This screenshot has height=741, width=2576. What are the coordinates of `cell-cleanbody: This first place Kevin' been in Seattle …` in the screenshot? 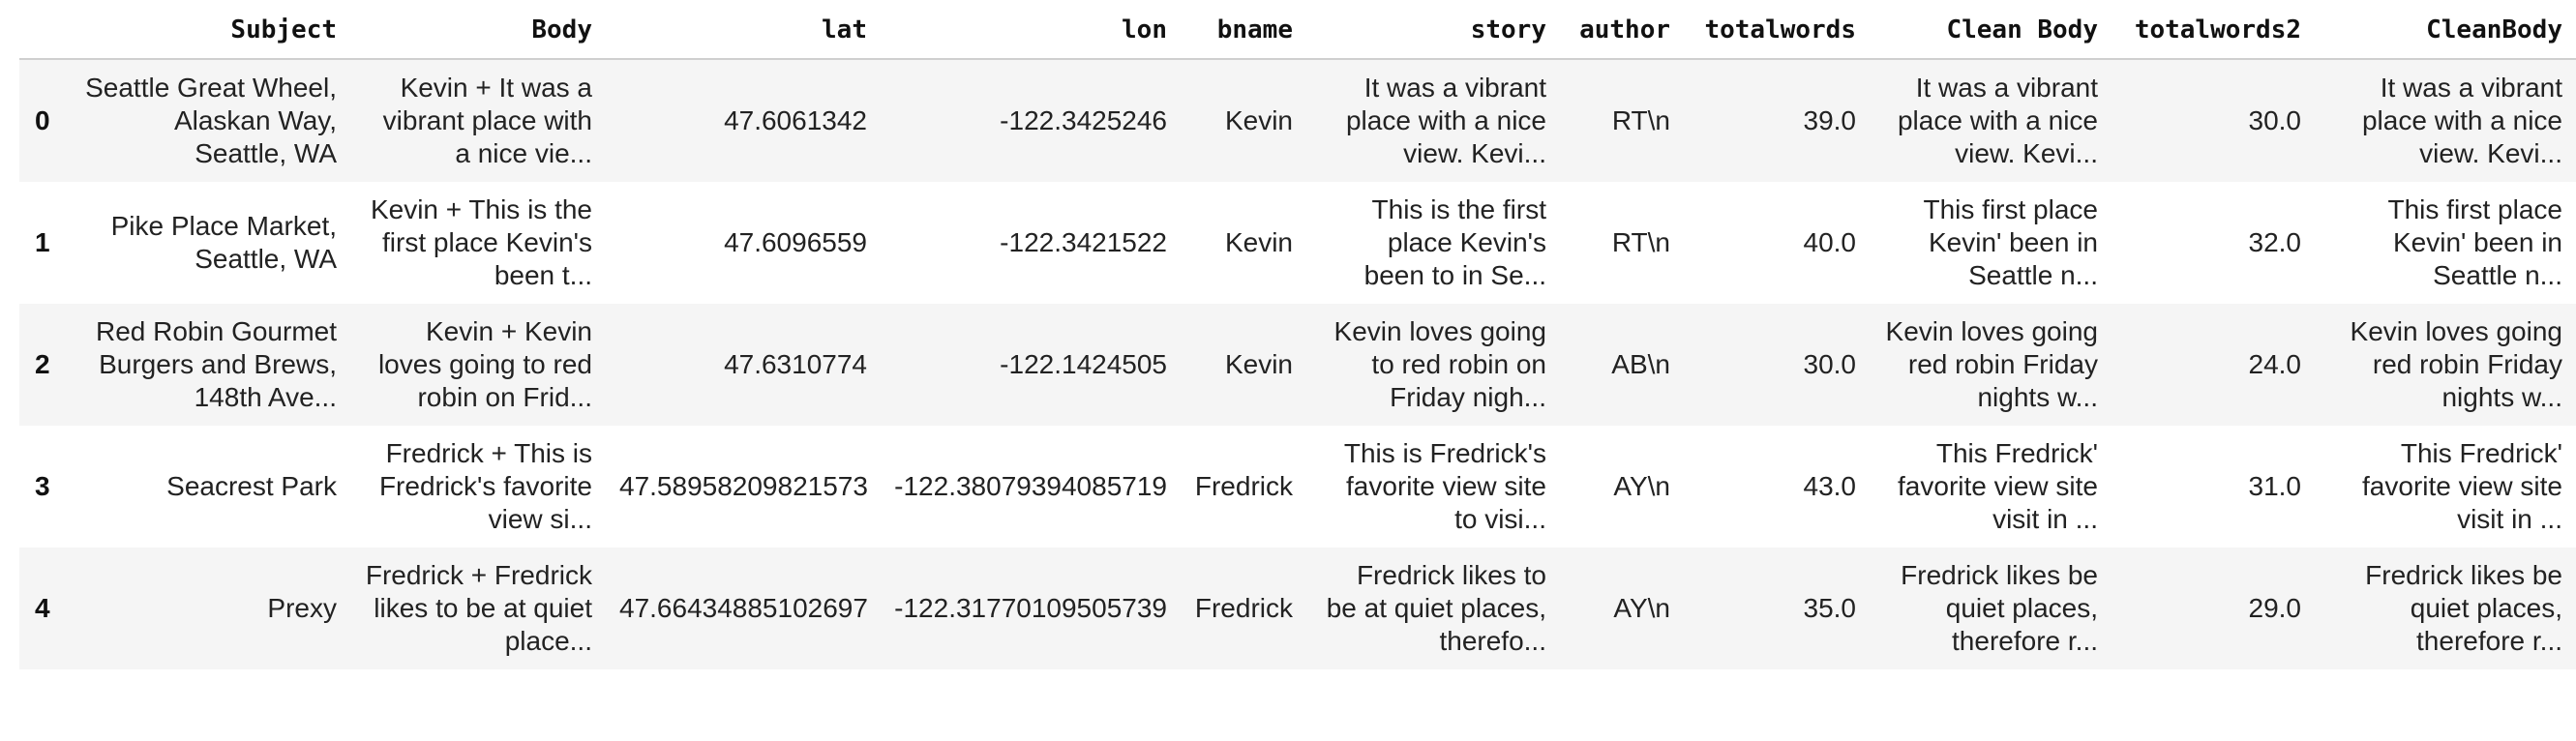 It's located at (2475, 242).